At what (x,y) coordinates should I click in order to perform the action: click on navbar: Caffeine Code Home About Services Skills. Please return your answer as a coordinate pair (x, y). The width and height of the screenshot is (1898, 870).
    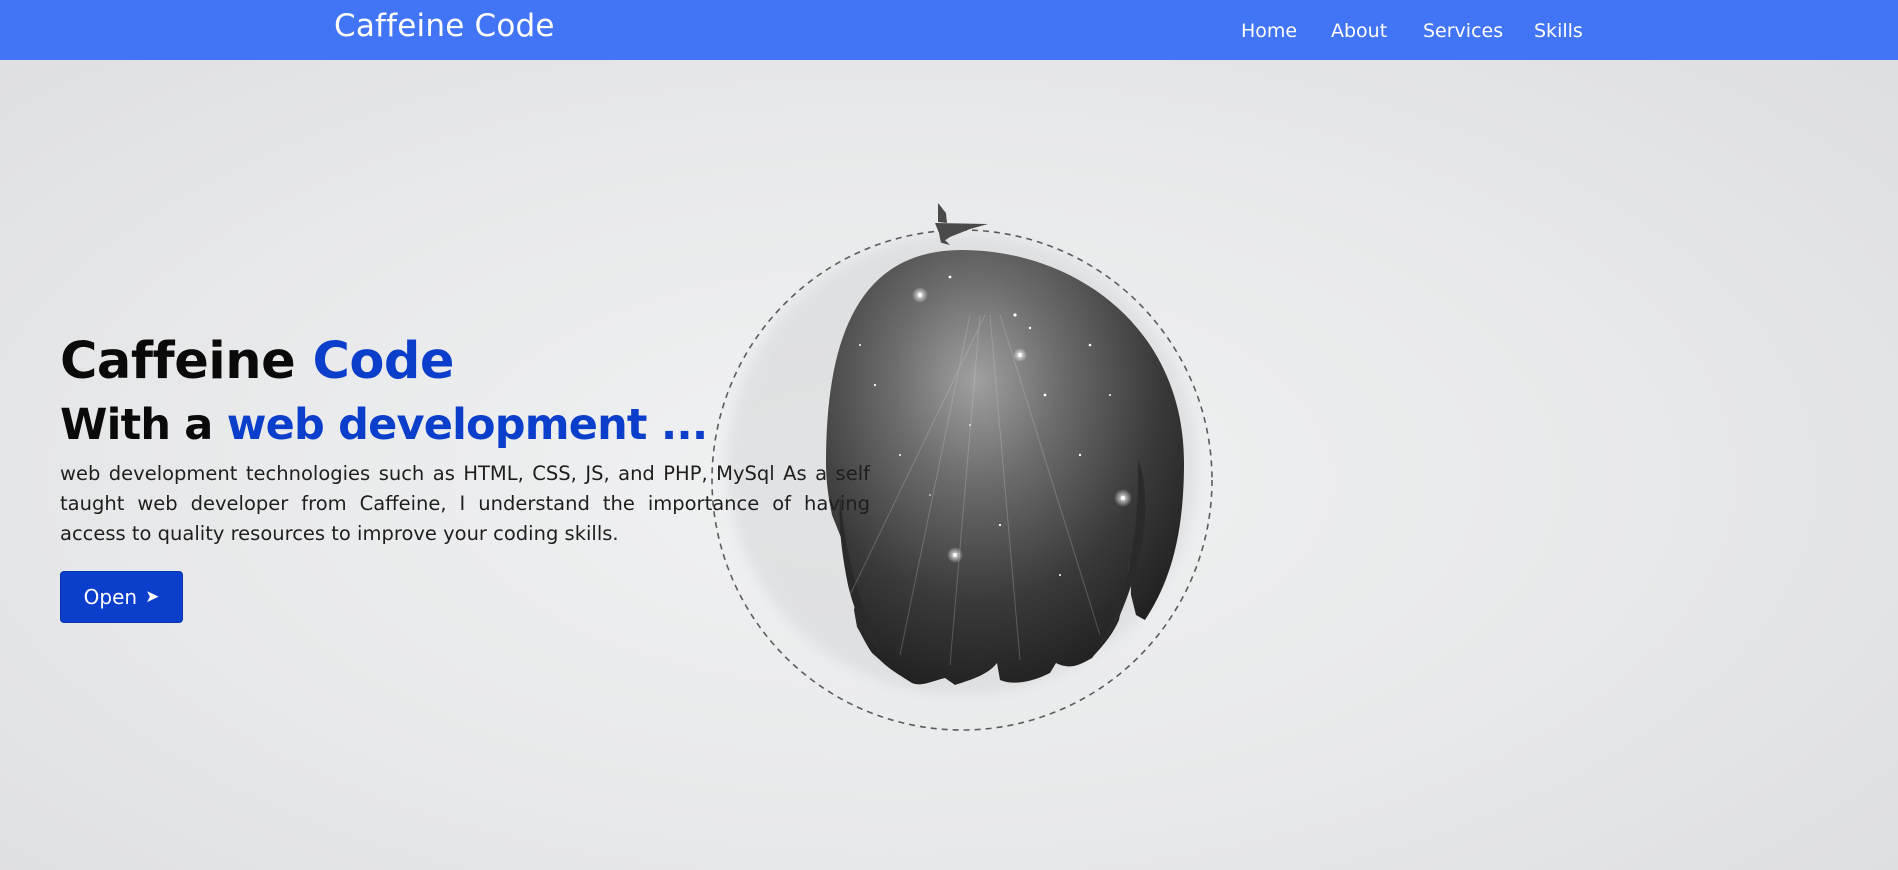
    Looking at the image, I should click on (949, 30).